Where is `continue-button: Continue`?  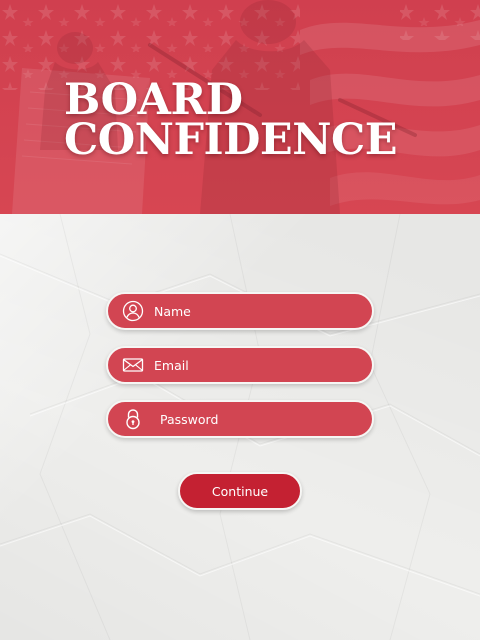 continue-button: Continue is located at coordinates (240, 491).